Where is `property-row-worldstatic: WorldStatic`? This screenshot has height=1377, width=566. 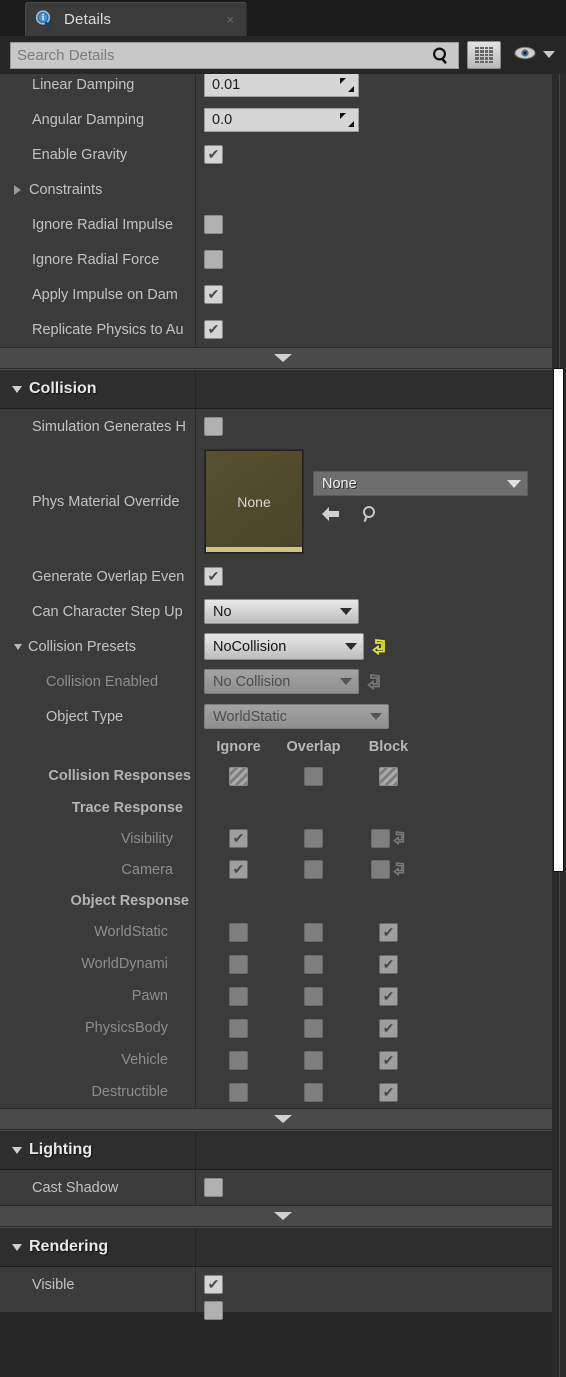
property-row-worldstatic: WorldStatic is located at coordinates (283, 932).